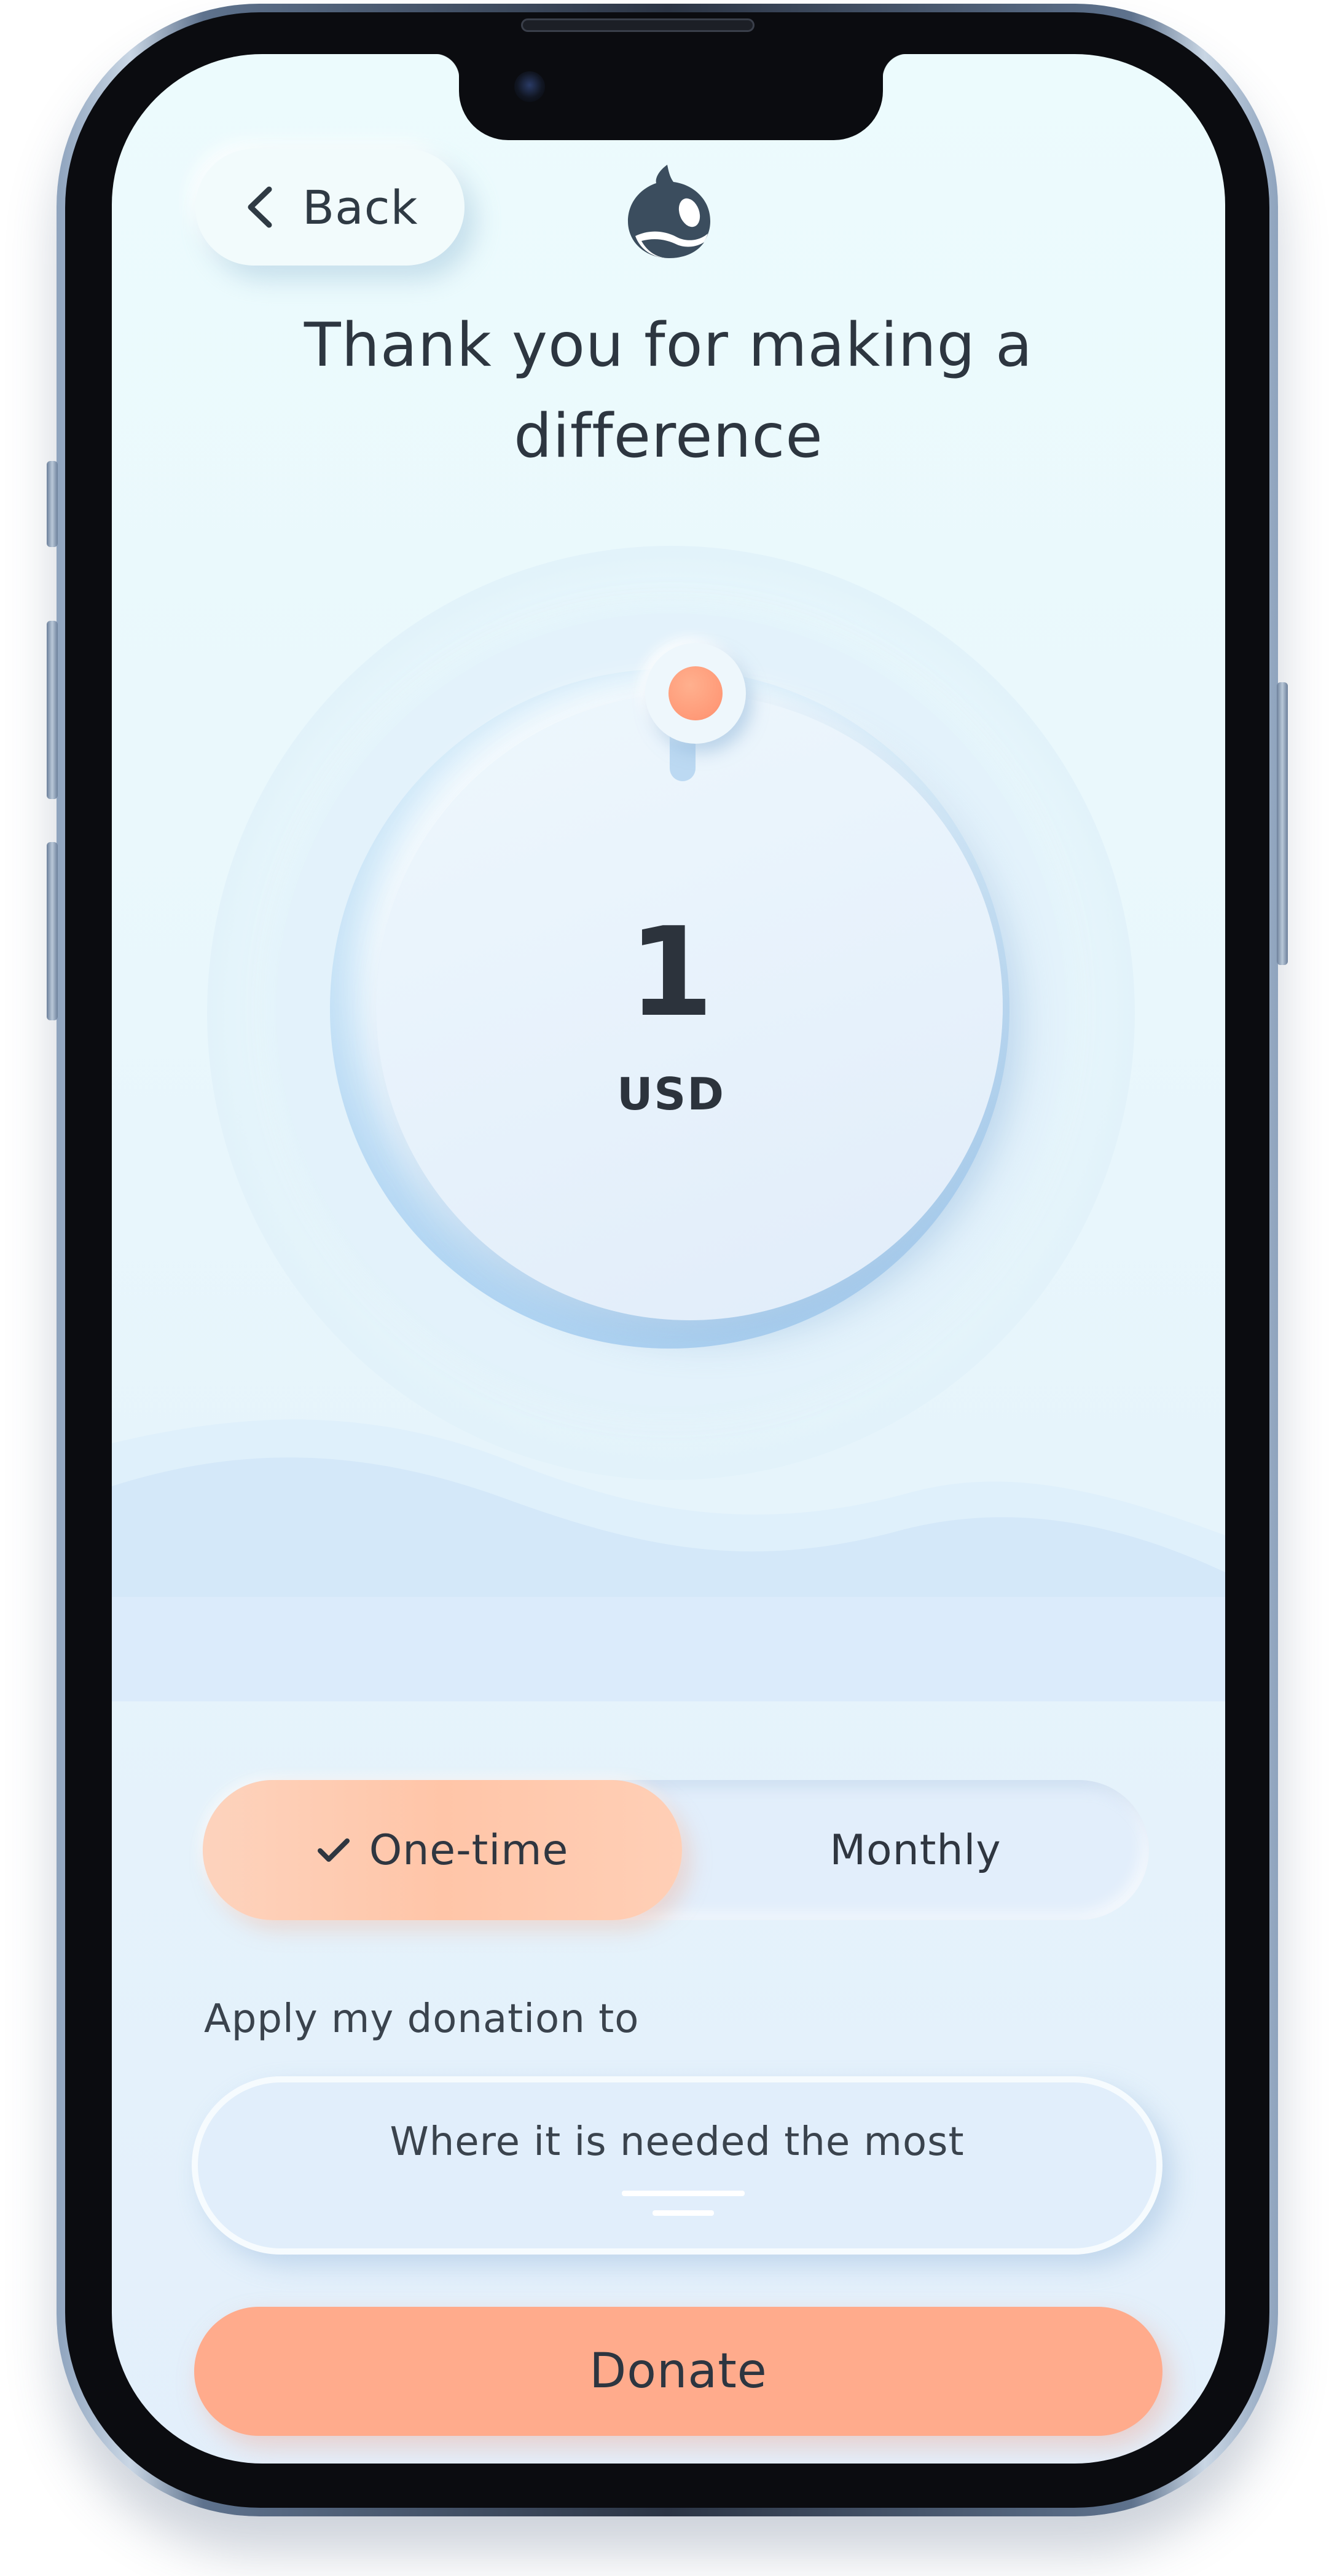 The image size is (1329, 2576). Describe the element at coordinates (671, 973) in the screenshot. I see `donation-amount: 1` at that location.